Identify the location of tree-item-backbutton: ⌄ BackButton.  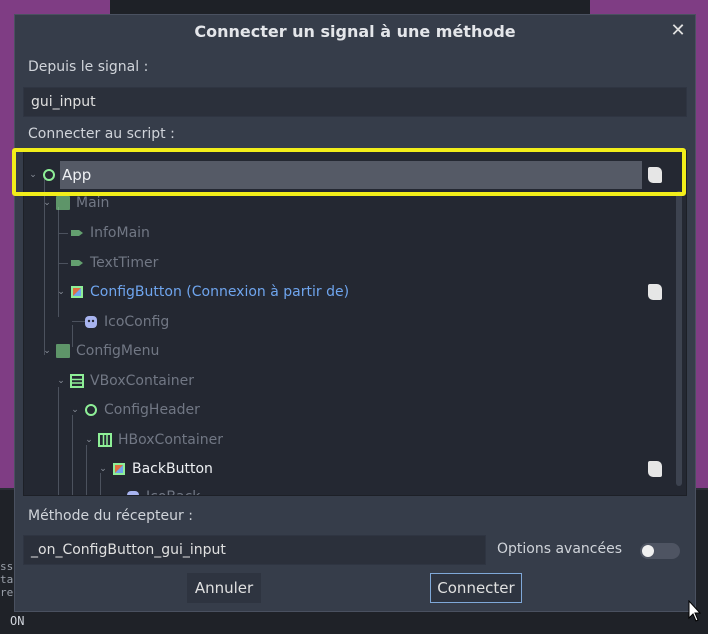
(349, 469).